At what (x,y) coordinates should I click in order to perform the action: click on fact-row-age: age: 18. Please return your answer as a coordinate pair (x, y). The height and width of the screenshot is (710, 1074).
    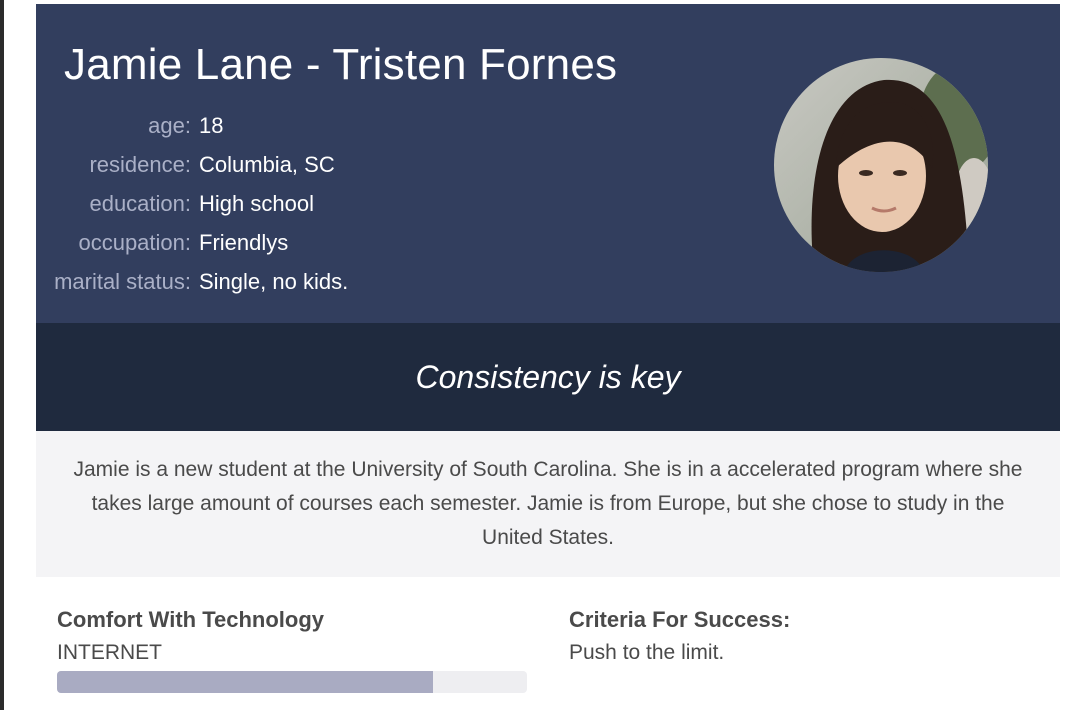
    Looking at the image, I should click on (336, 125).